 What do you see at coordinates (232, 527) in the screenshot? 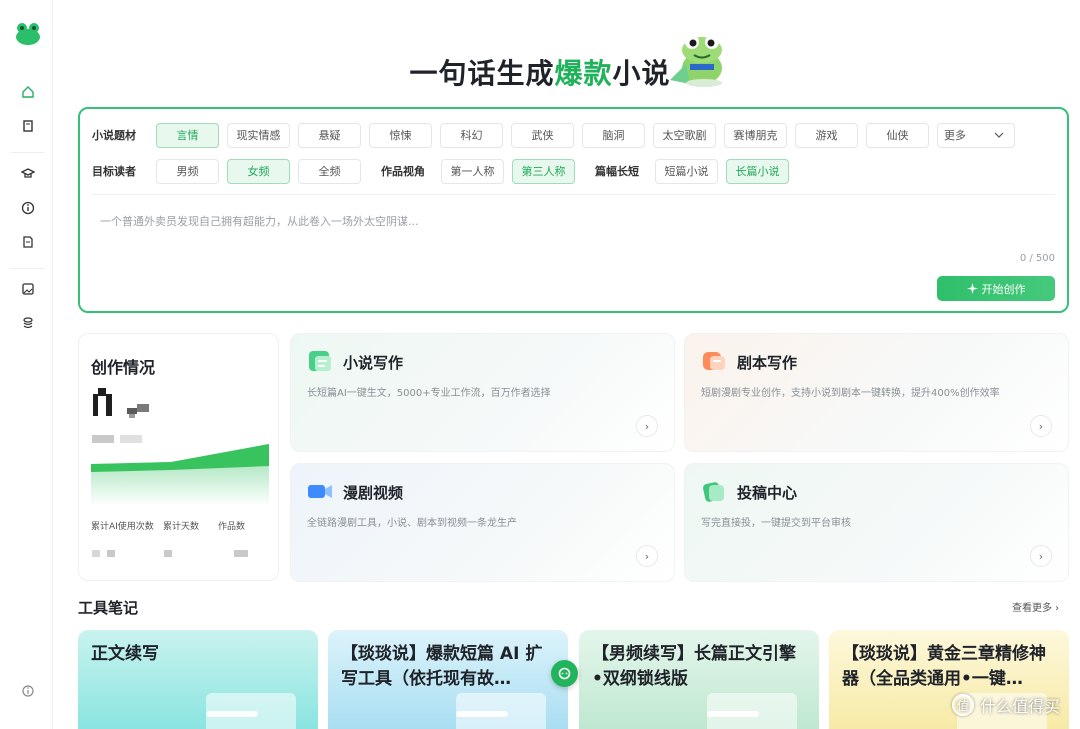
I see `stat-label: 作品数` at bounding box center [232, 527].